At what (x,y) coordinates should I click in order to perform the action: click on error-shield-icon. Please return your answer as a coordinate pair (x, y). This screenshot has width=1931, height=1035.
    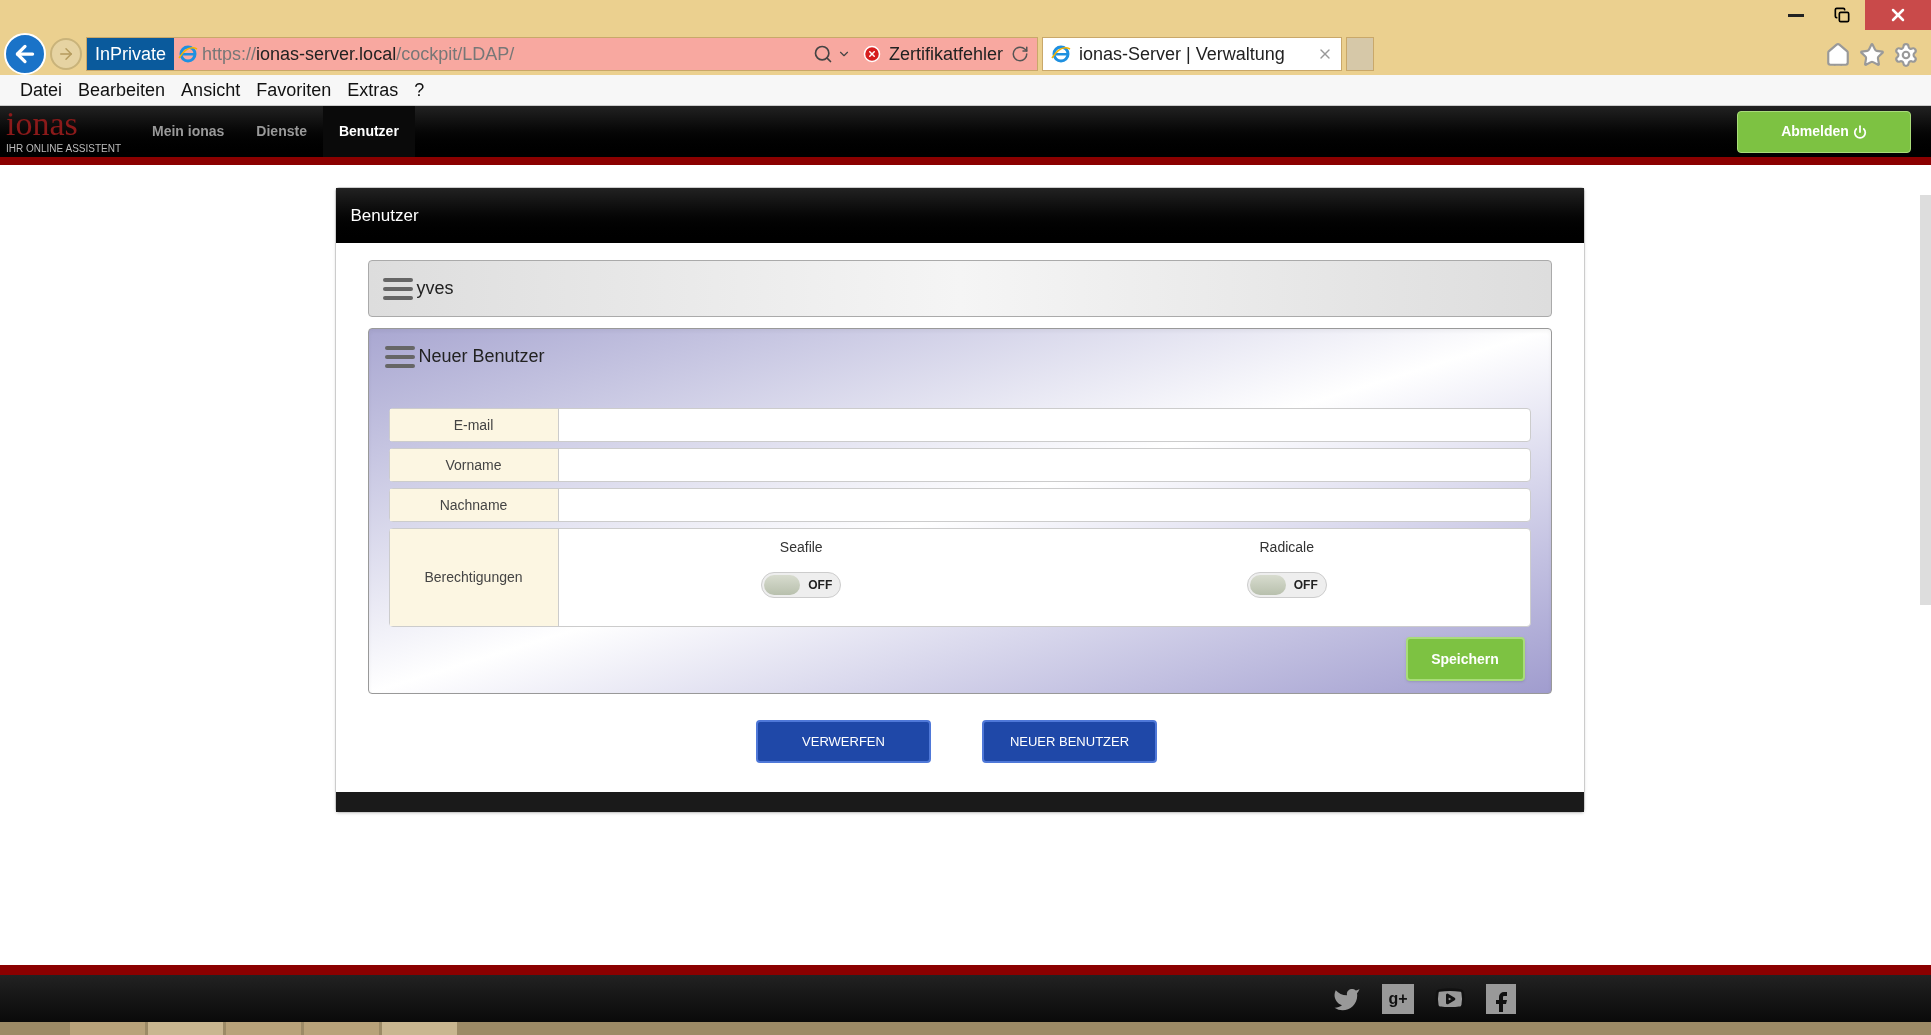
    Looking at the image, I should click on (871, 54).